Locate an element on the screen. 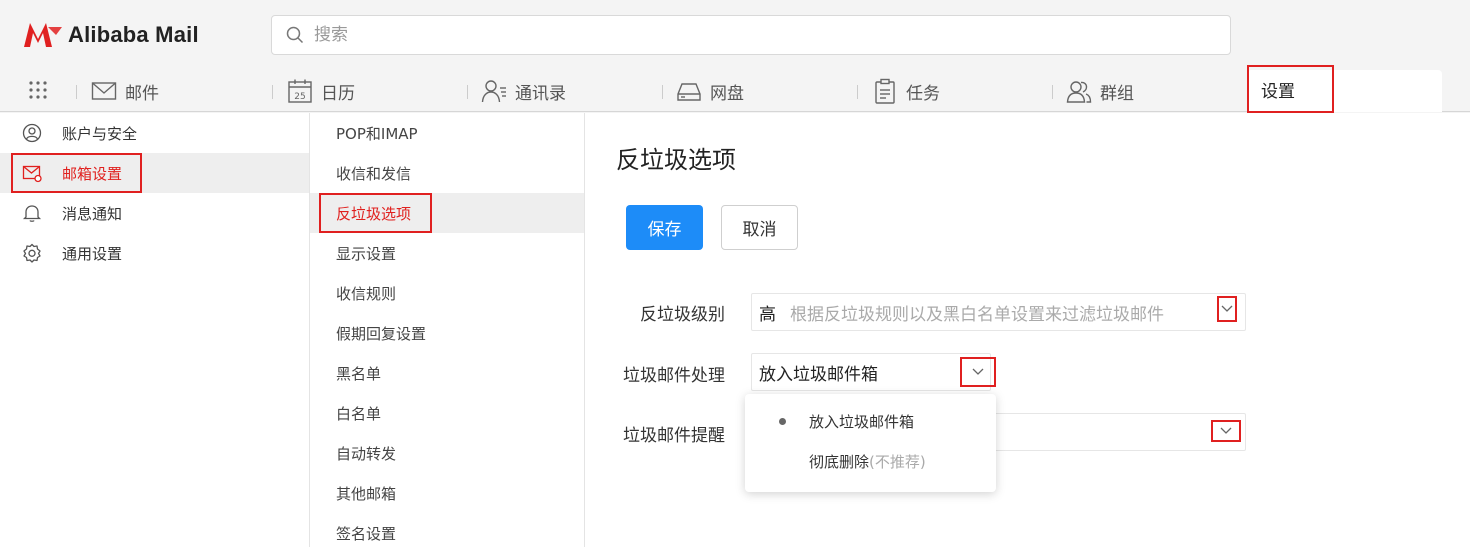 The image size is (1470, 547). spam-handling-select: 放入垃圾邮件箱 is located at coordinates (871, 372).